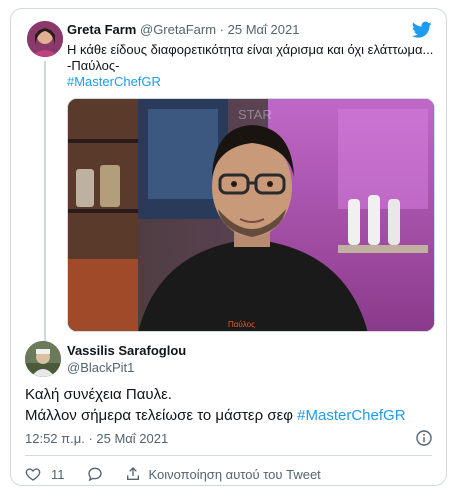 This screenshot has width=459, height=497. Describe the element at coordinates (96, 438) in the screenshot. I see `reply-timestamp: 12:52 π.μ. · 25 Μαΐ 2021` at that location.